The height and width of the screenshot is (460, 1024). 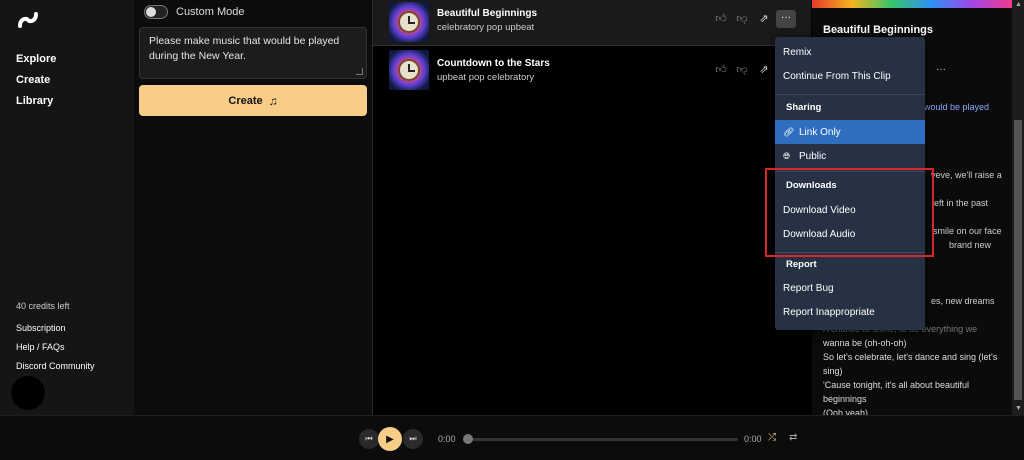 What do you see at coordinates (43, 306) in the screenshot?
I see `credits-count: 40 credits left` at bounding box center [43, 306].